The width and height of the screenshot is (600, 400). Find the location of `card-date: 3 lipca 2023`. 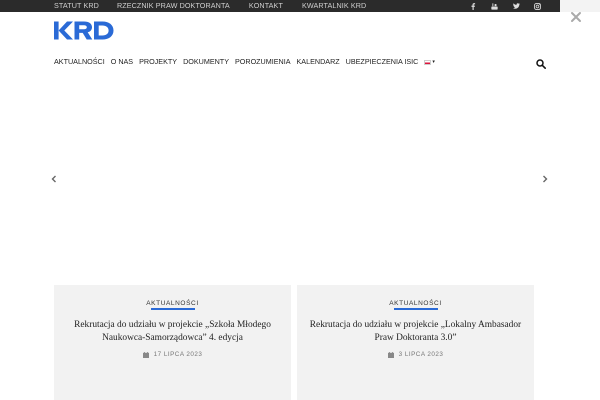

card-date: 3 lipca 2023 is located at coordinates (415, 354).